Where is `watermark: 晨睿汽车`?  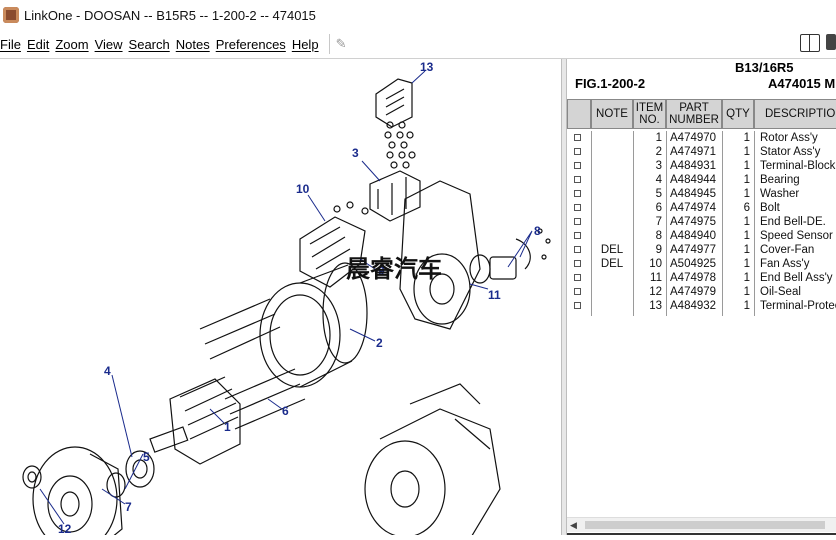
watermark: 晨睿汽车 is located at coordinates (394, 269).